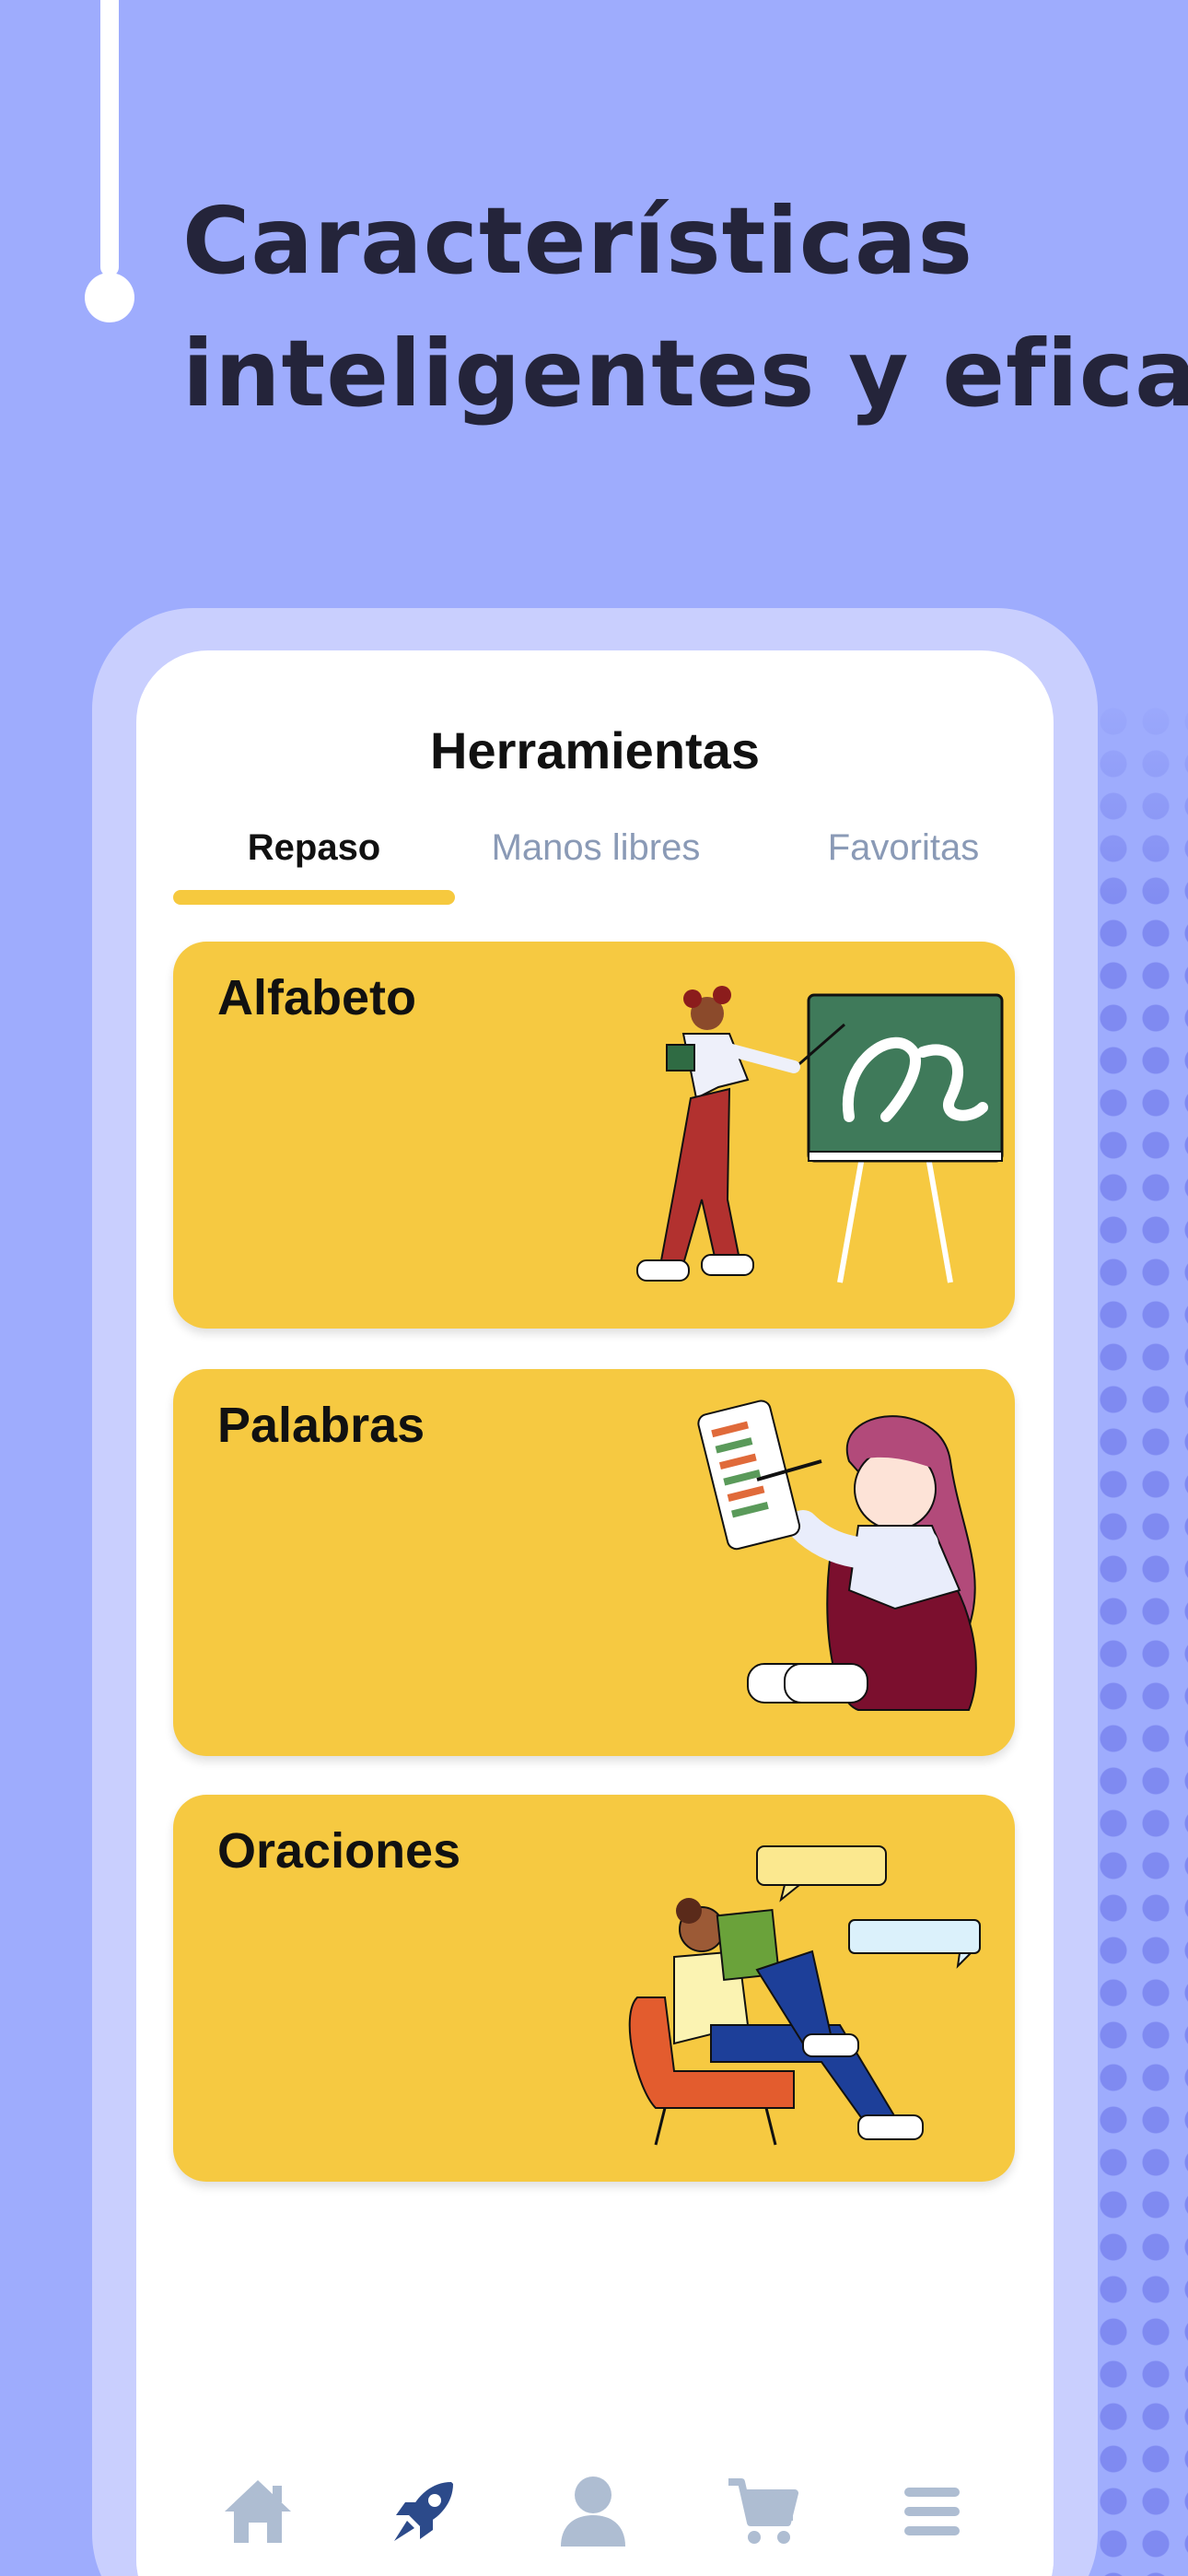 The width and height of the screenshot is (1188, 2576). Describe the element at coordinates (685, 373) in the screenshot. I see `headline-line-2: inteligentes y eficaces` at that location.